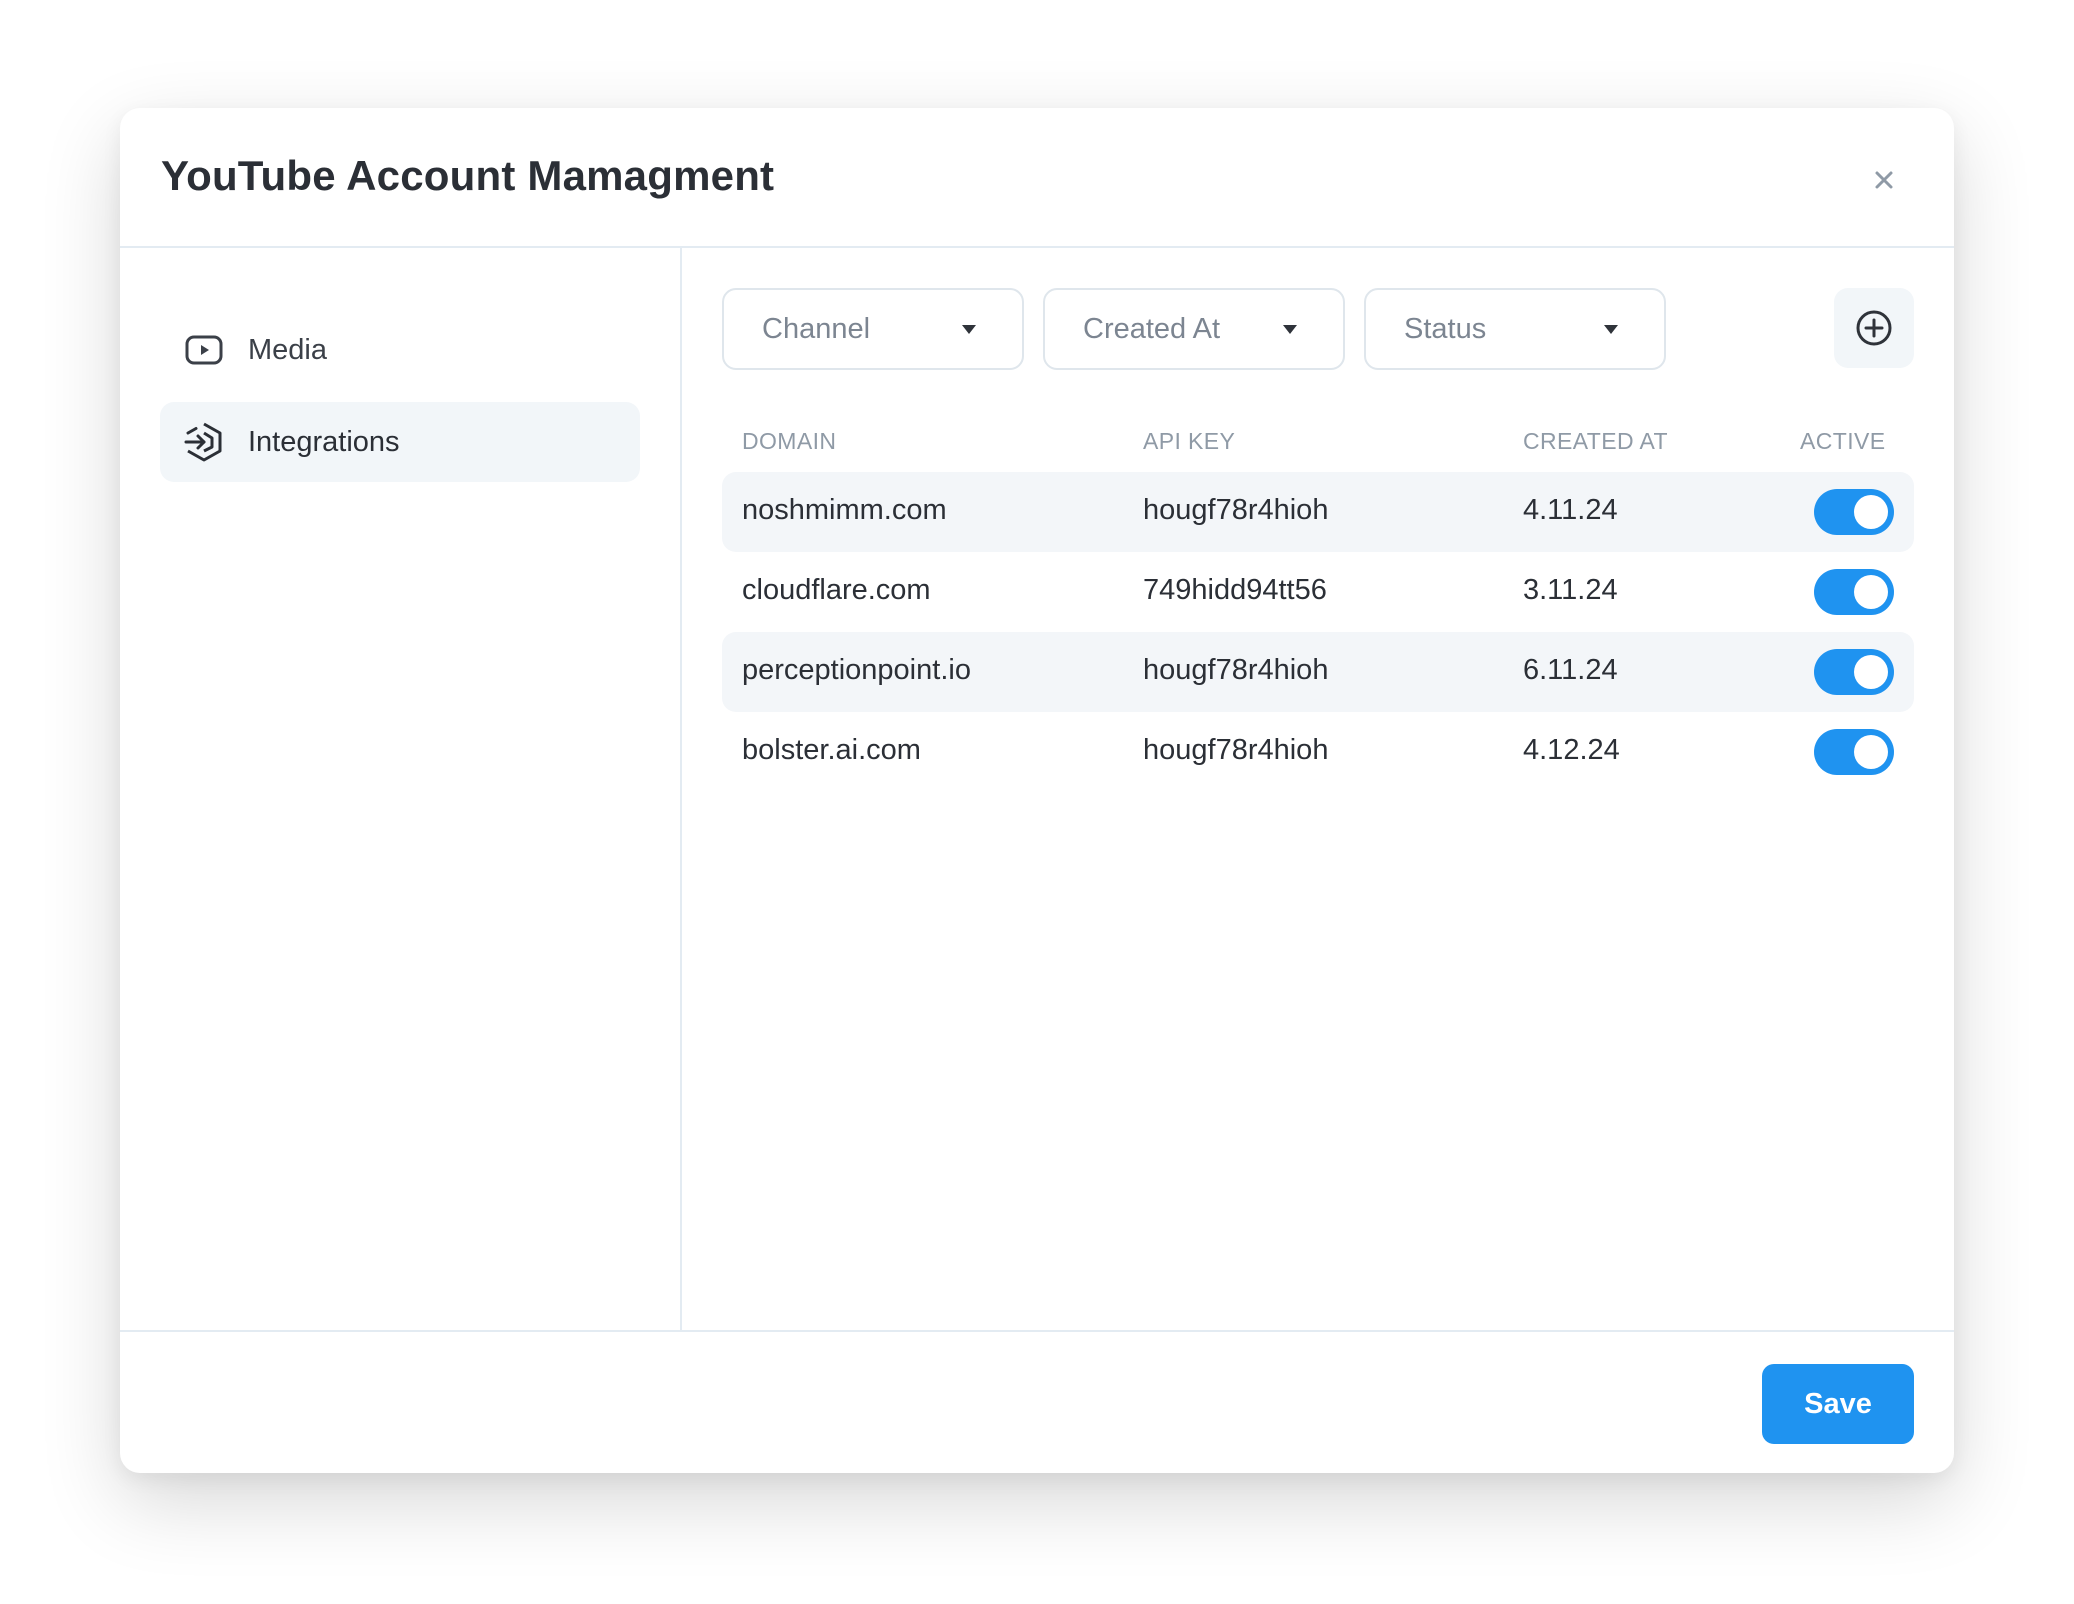  What do you see at coordinates (468, 175) in the screenshot?
I see `modal-title: YouTube Account Mamagment` at bounding box center [468, 175].